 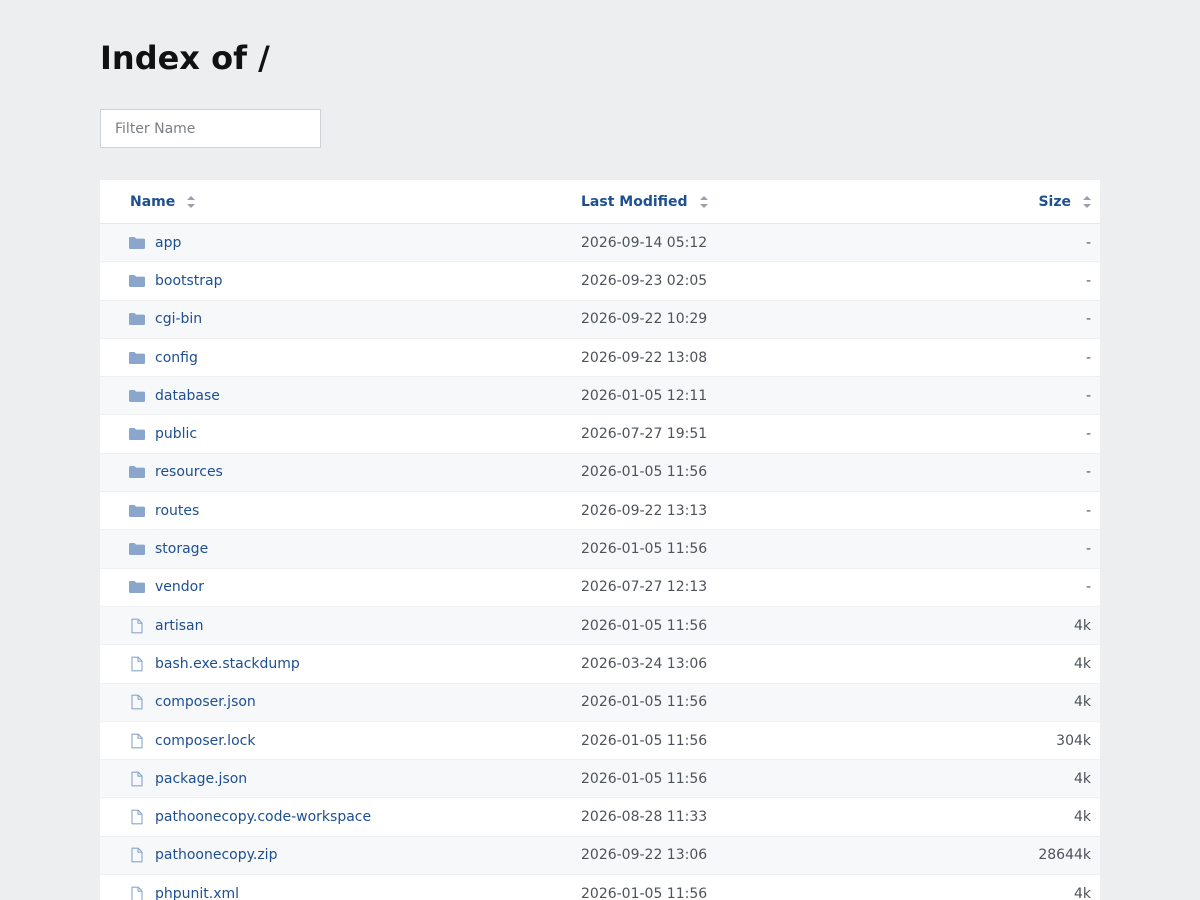 I want to click on sort-by-modified-header: Last Modified, so click(x=771, y=202).